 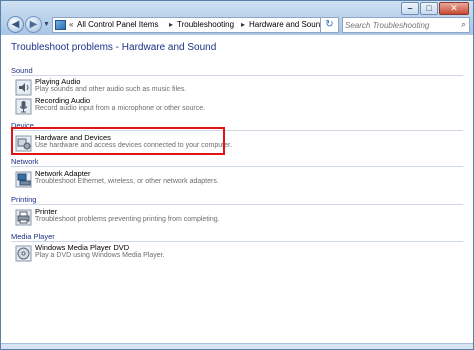 What do you see at coordinates (24, 199) in the screenshot?
I see `group-header-printing: Printing` at bounding box center [24, 199].